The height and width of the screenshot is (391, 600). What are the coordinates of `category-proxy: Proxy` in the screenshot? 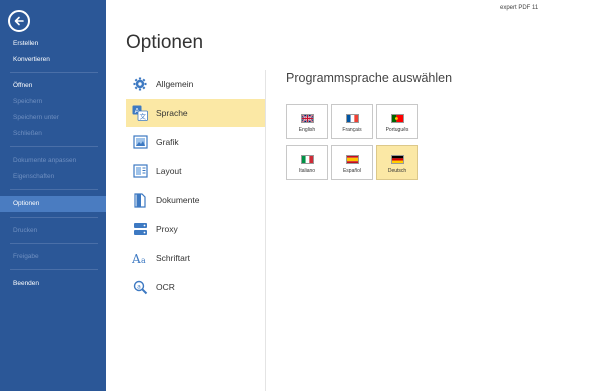 It's located at (196, 229).